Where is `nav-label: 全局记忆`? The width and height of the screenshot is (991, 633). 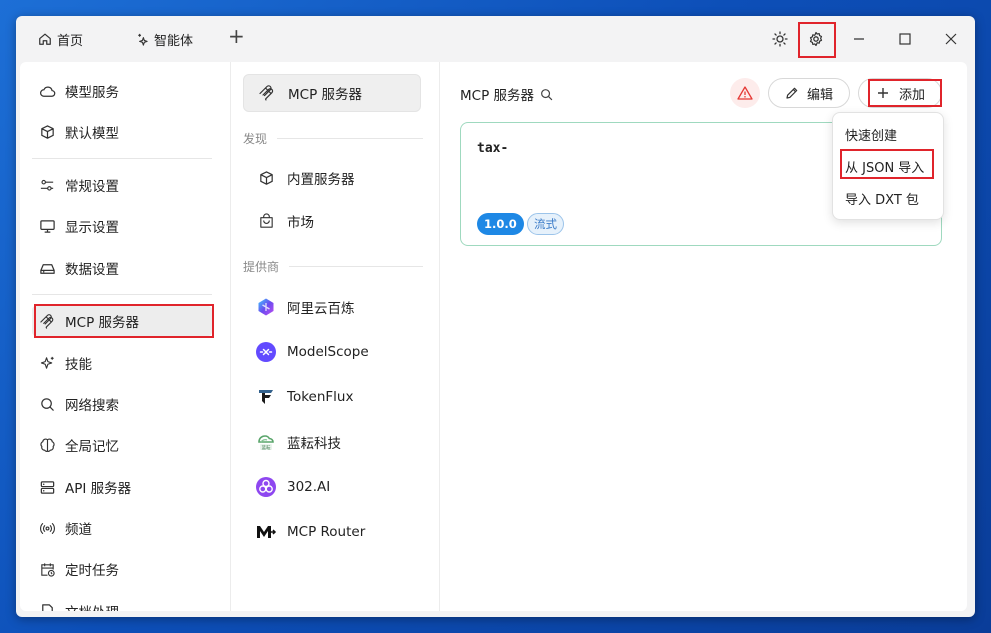
nav-label: 全局记忆 is located at coordinates (92, 447).